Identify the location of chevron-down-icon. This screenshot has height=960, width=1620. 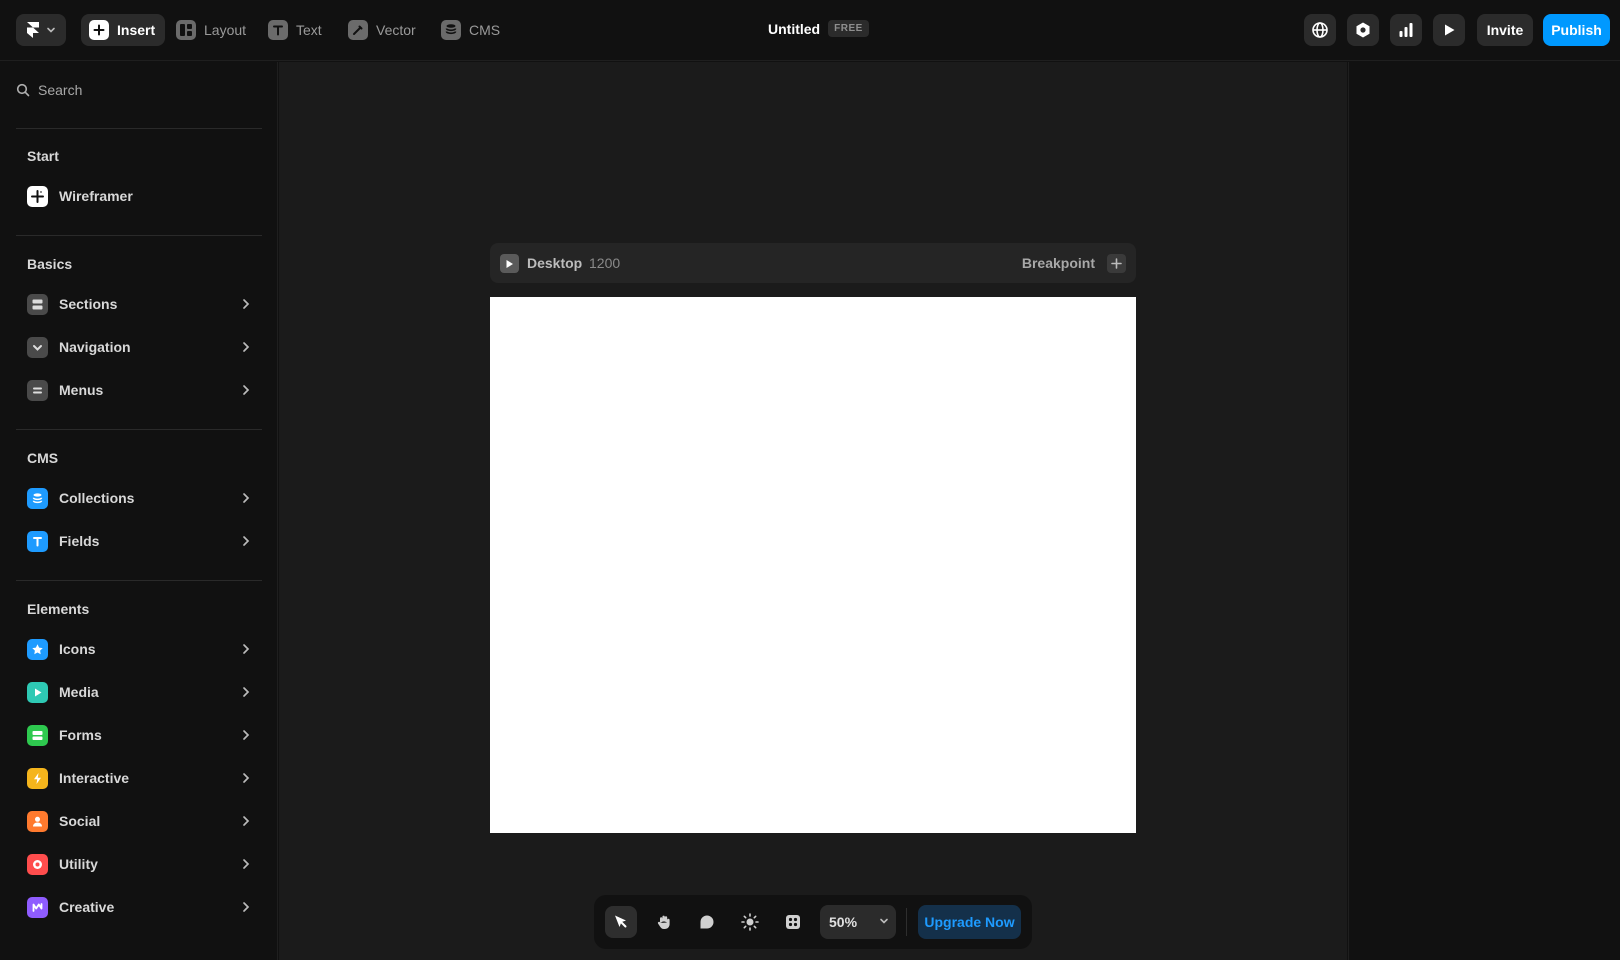
(51, 30).